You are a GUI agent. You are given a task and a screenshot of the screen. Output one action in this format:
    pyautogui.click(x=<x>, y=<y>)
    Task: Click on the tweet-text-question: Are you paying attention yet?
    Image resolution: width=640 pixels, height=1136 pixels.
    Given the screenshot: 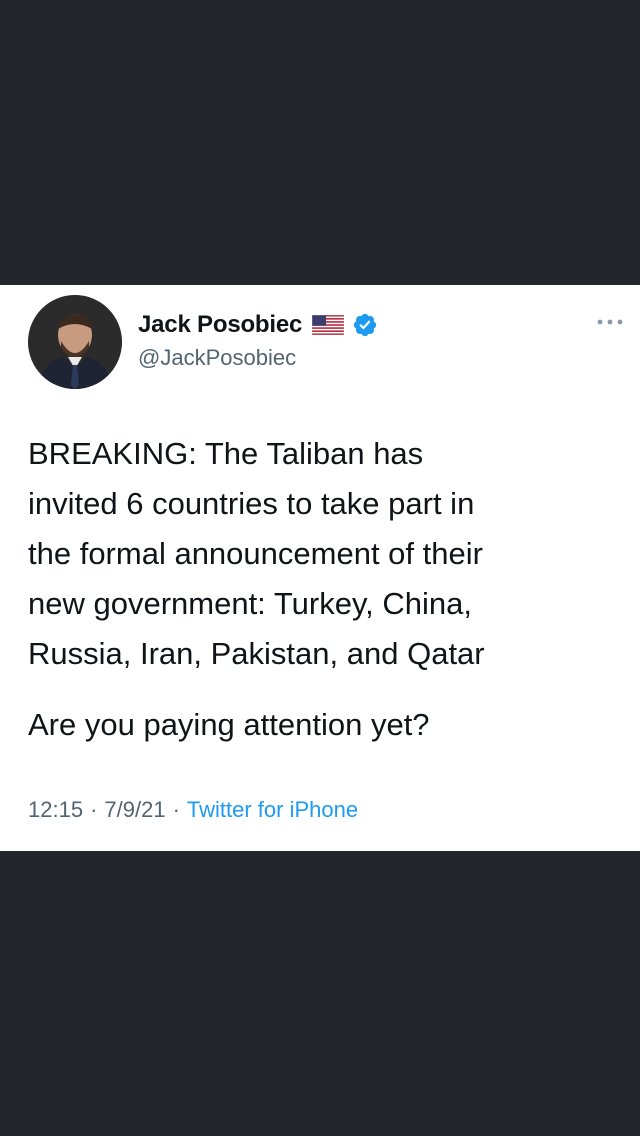 What is the action you would take?
    pyautogui.click(x=229, y=724)
    